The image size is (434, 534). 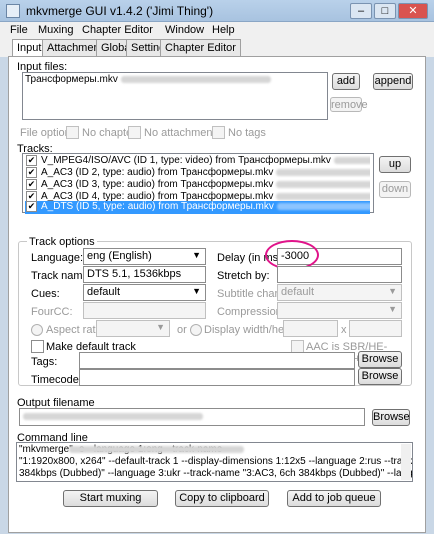 What do you see at coordinates (175, 96) in the screenshot?
I see `input-files-list: Трансформеры.mkv` at bounding box center [175, 96].